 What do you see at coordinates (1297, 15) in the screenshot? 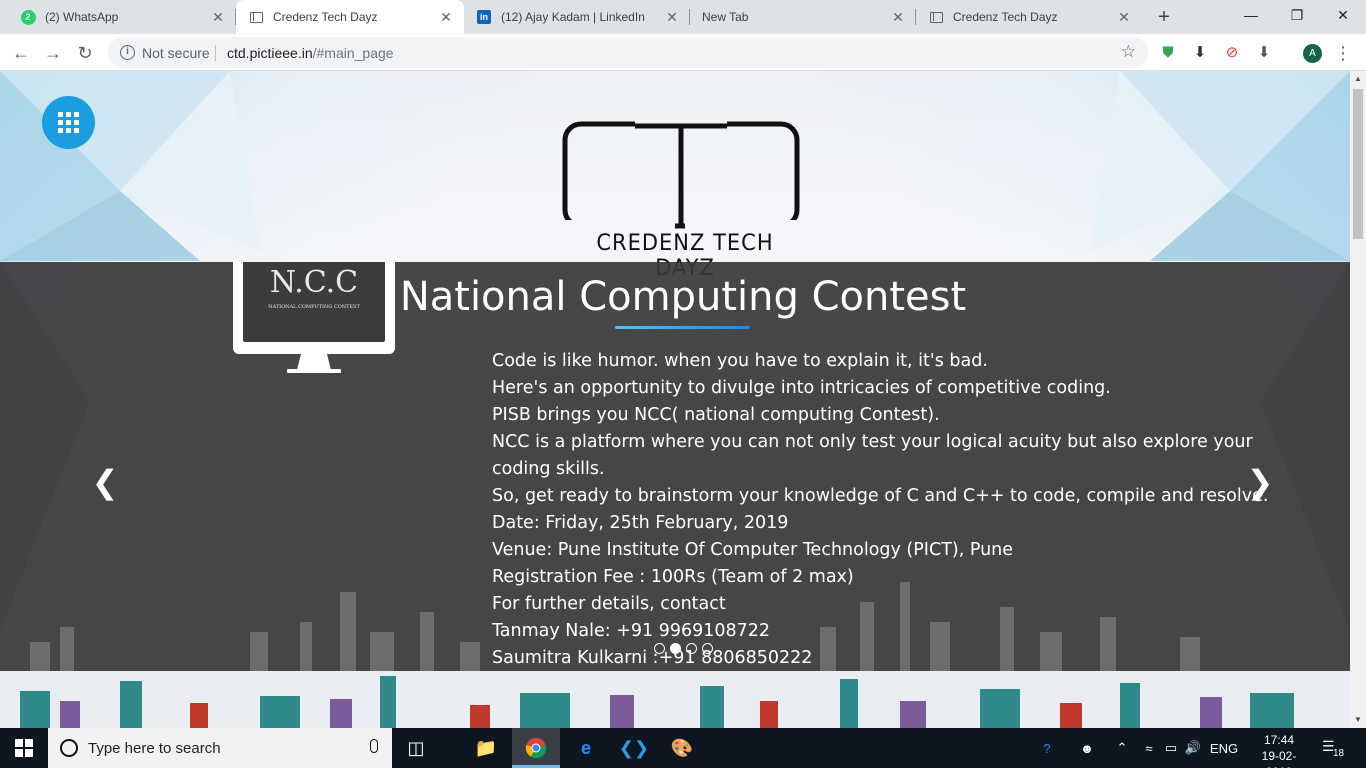
I see `restore-button: ❐` at bounding box center [1297, 15].